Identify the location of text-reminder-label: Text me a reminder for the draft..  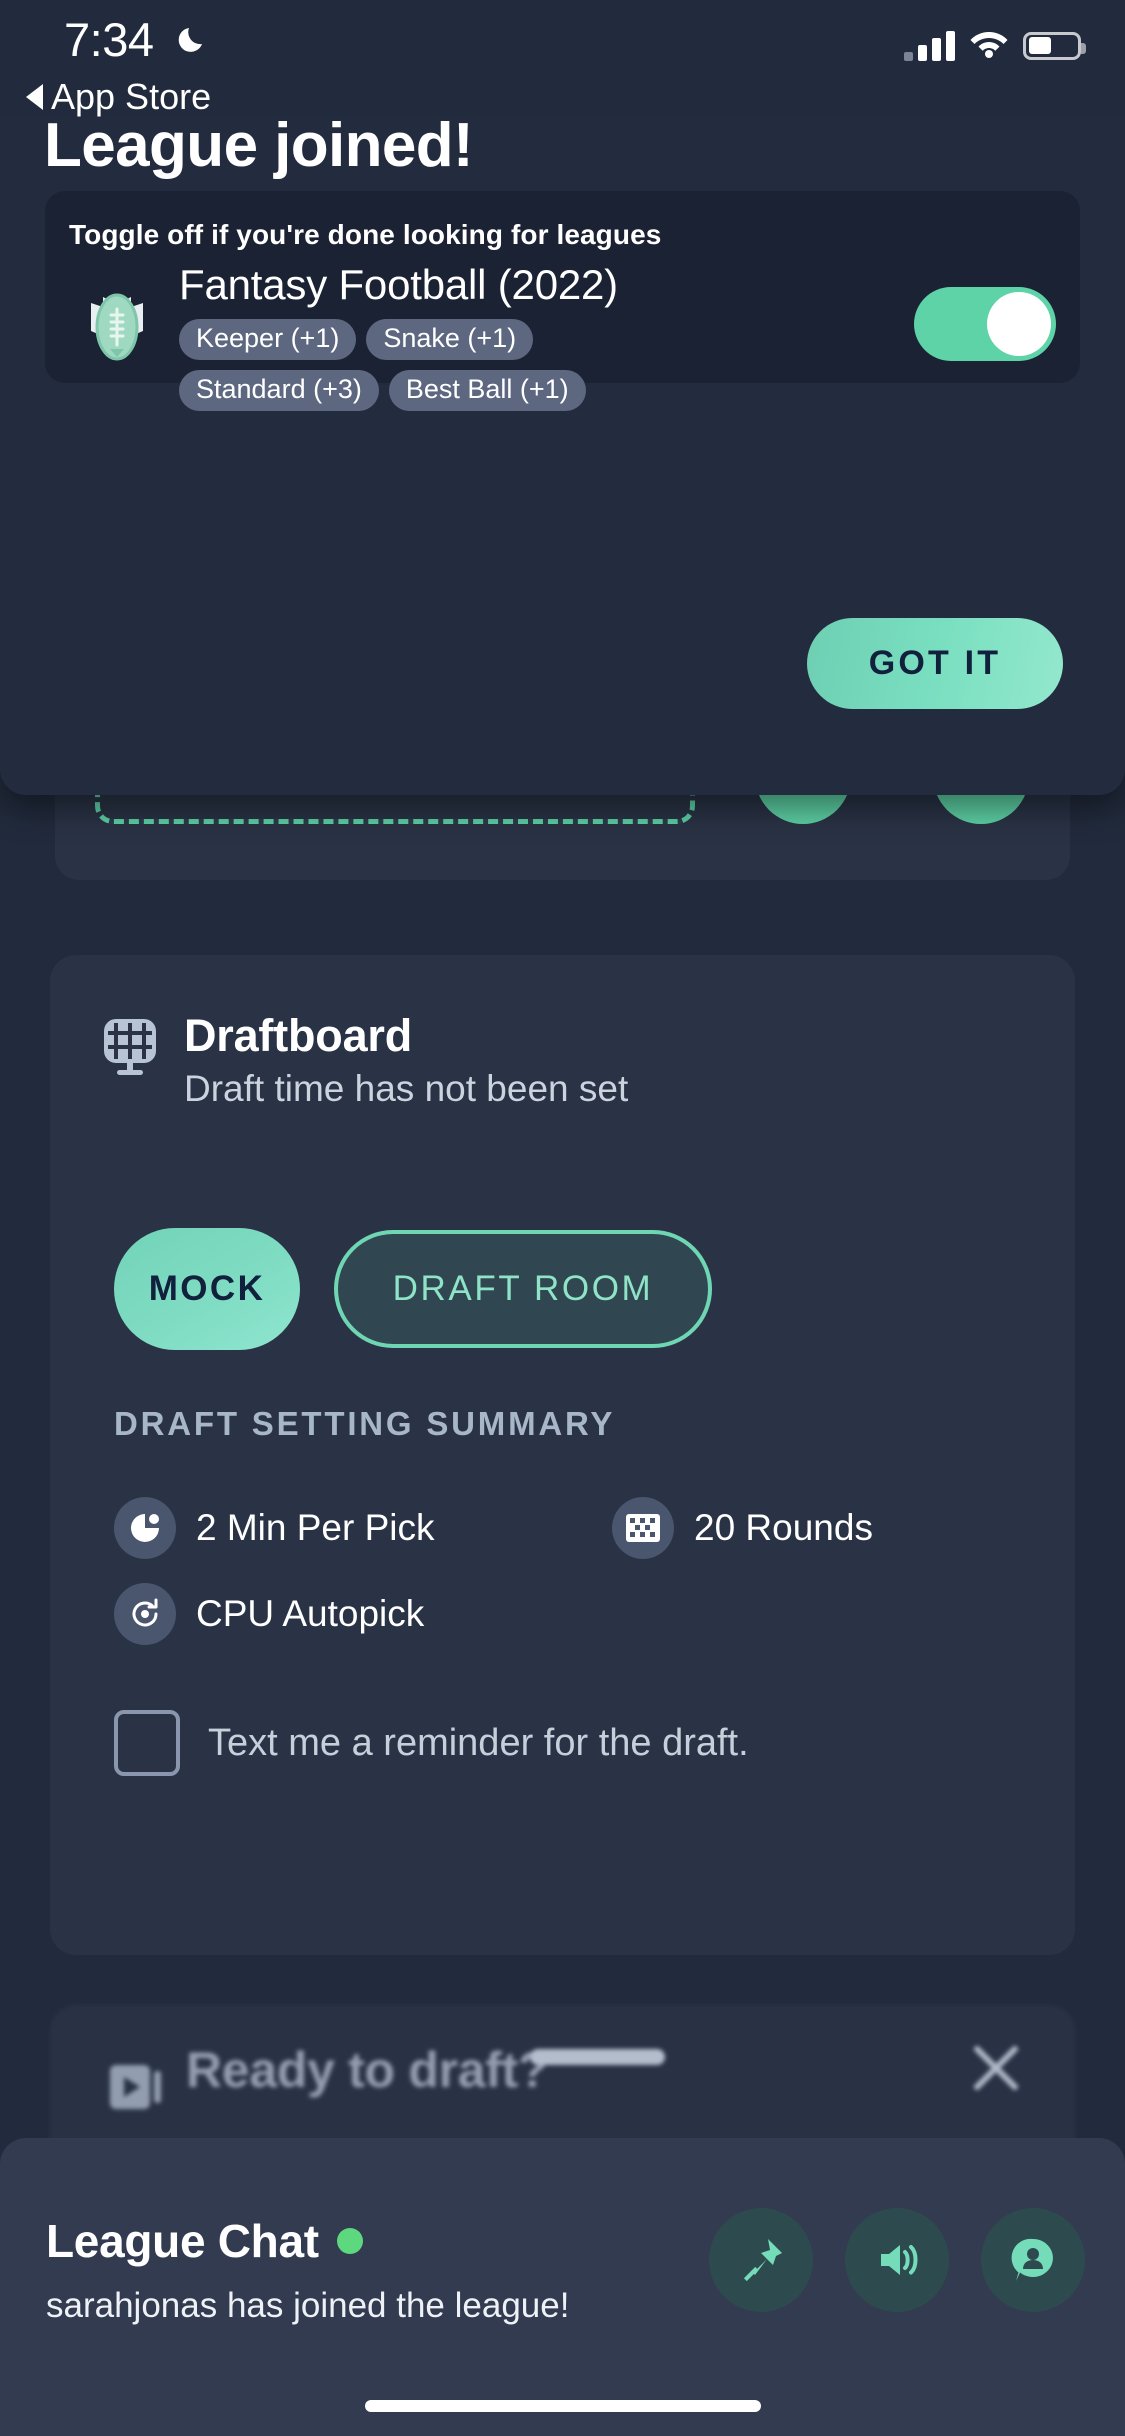
(478, 1742).